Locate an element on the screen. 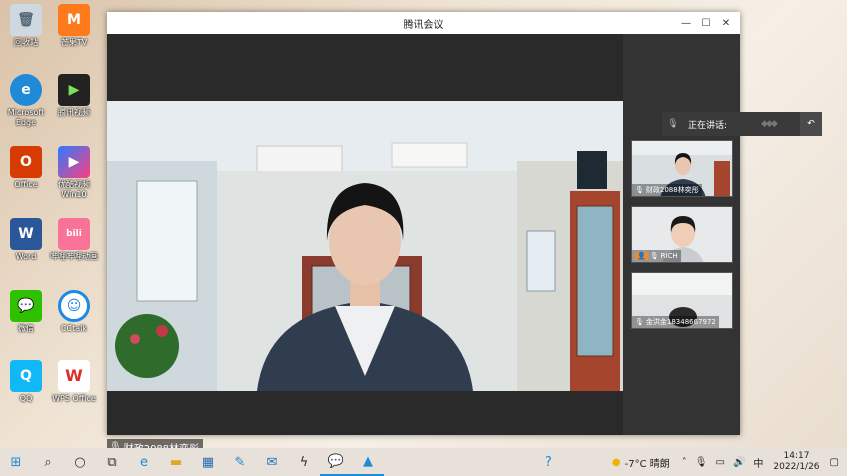 This screenshot has height=476, width=847. recycle-bin-icon: 🗑 is located at coordinates (26, 20).